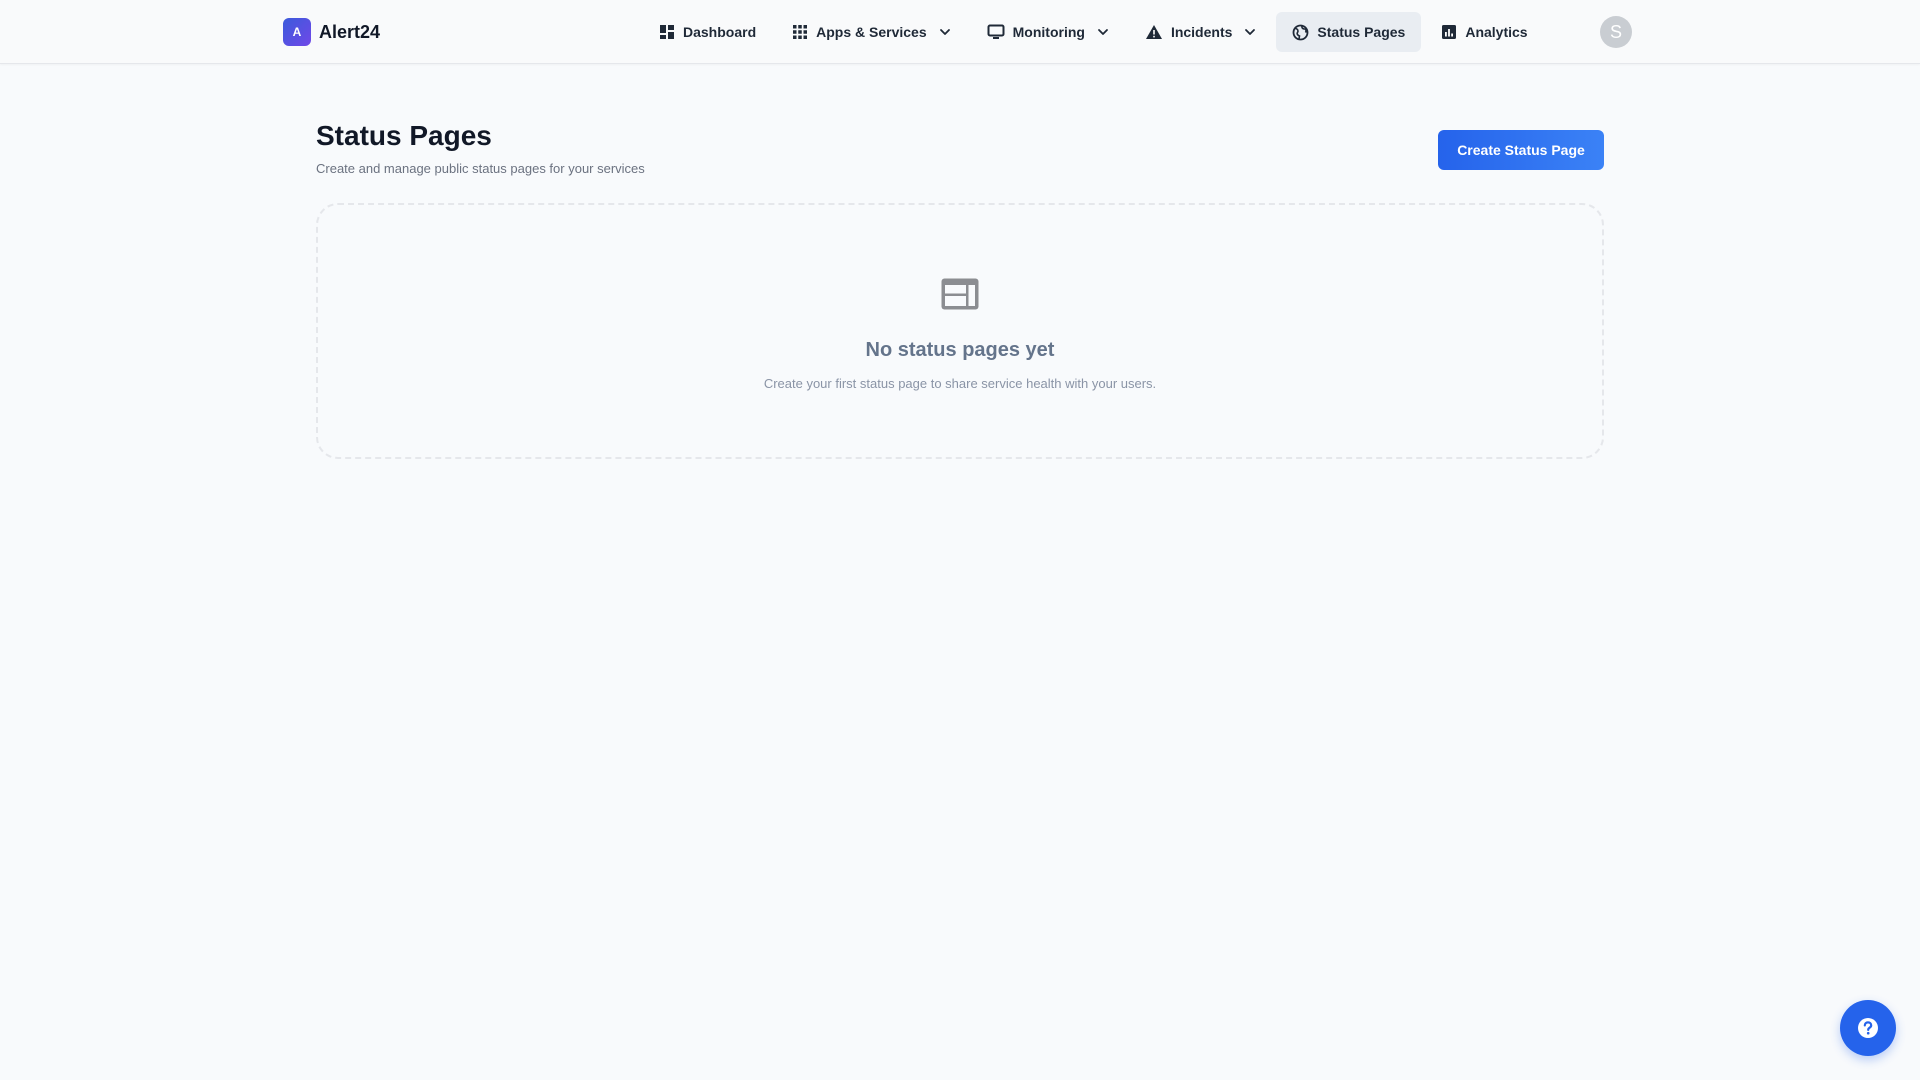 Image resolution: width=1920 pixels, height=1080 pixels. Describe the element at coordinates (1361, 32) in the screenshot. I see `nav-item-label: Status Pages` at that location.